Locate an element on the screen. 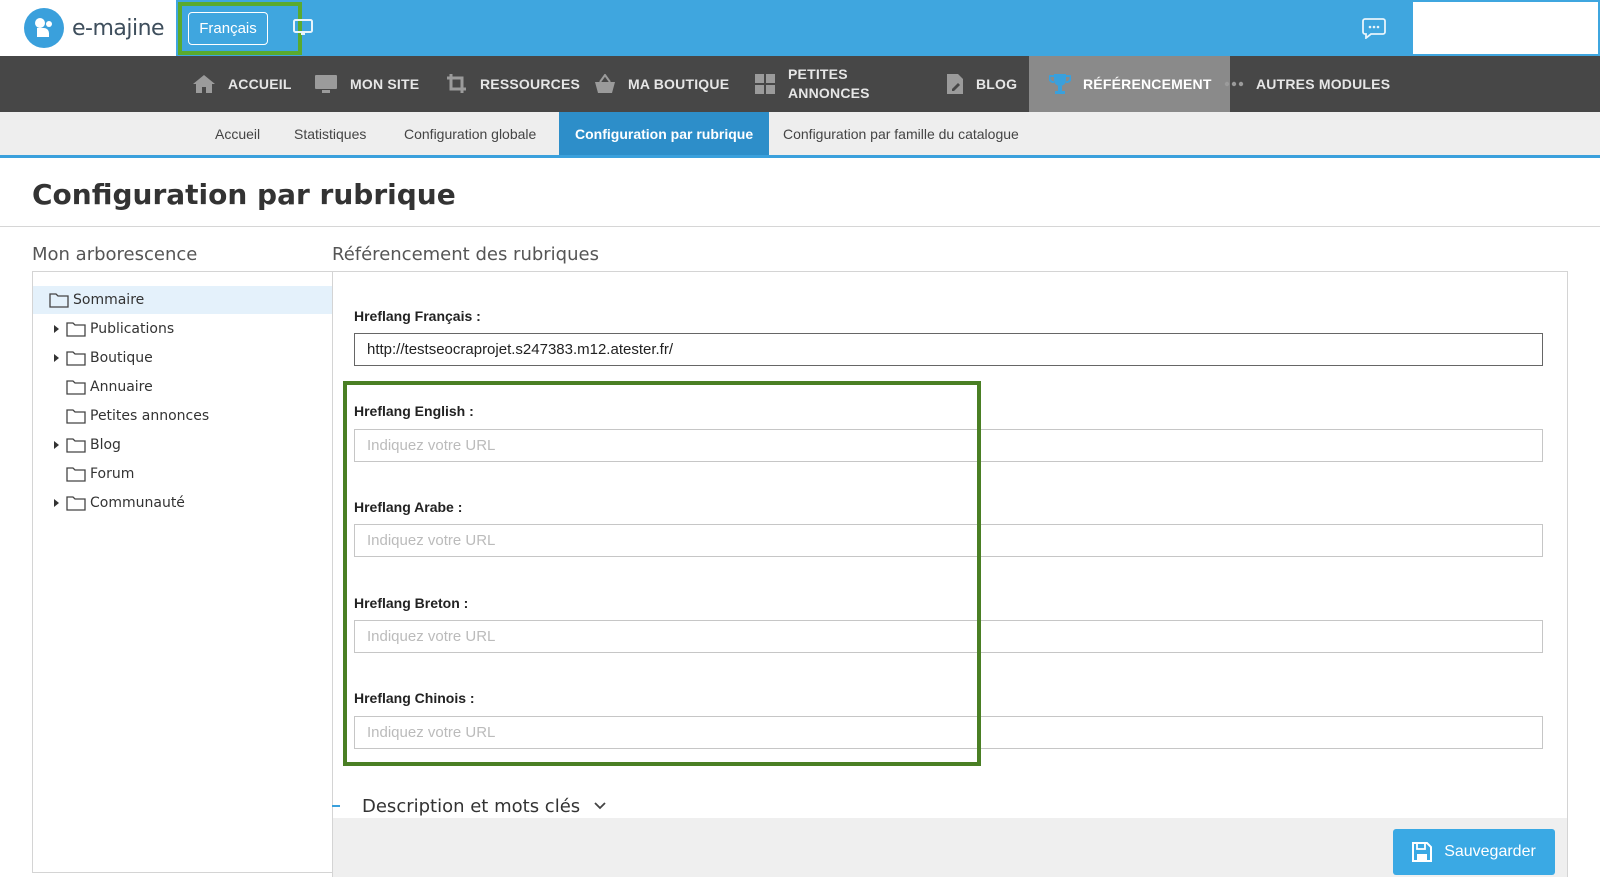 This screenshot has width=1600, height=877. tree-item-petites-annonces: Petites annonces is located at coordinates (121, 416).